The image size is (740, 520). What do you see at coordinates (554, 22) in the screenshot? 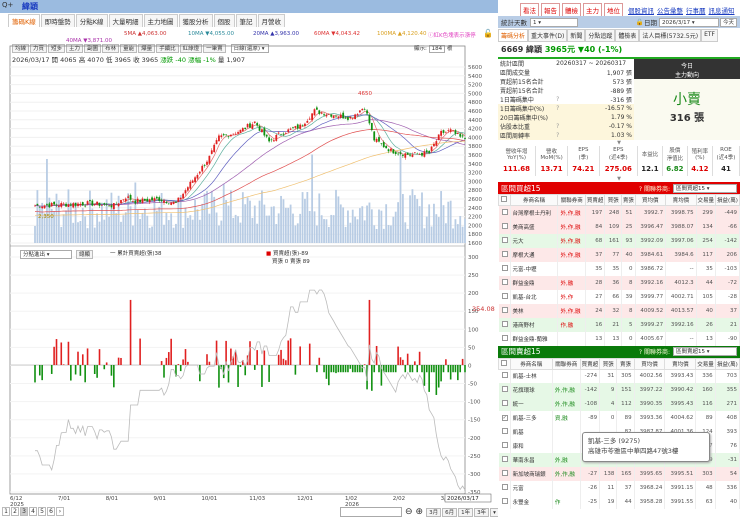
I see `days-select: 1 ▾` at bounding box center [554, 22].